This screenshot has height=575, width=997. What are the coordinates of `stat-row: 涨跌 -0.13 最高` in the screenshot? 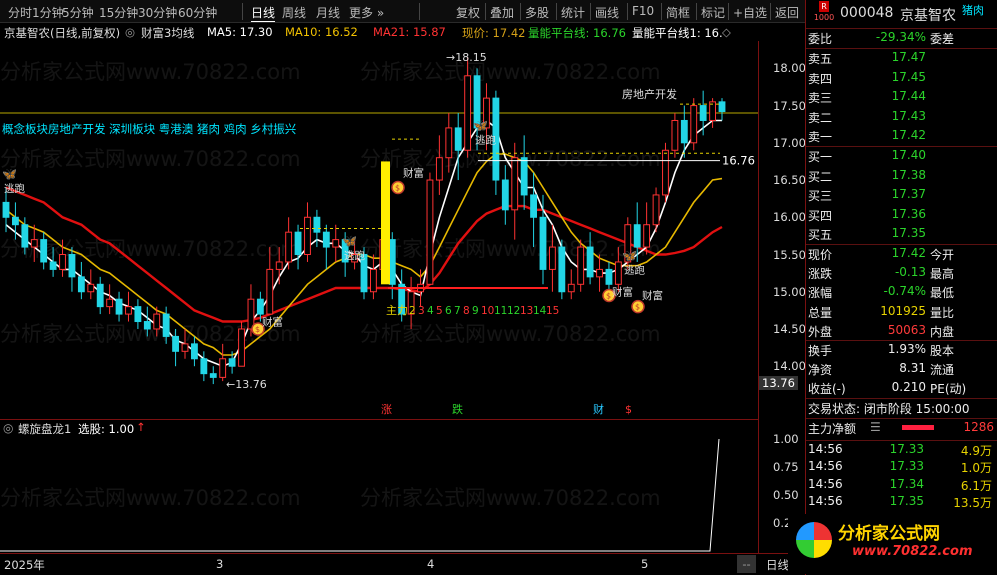 It's located at (901, 272).